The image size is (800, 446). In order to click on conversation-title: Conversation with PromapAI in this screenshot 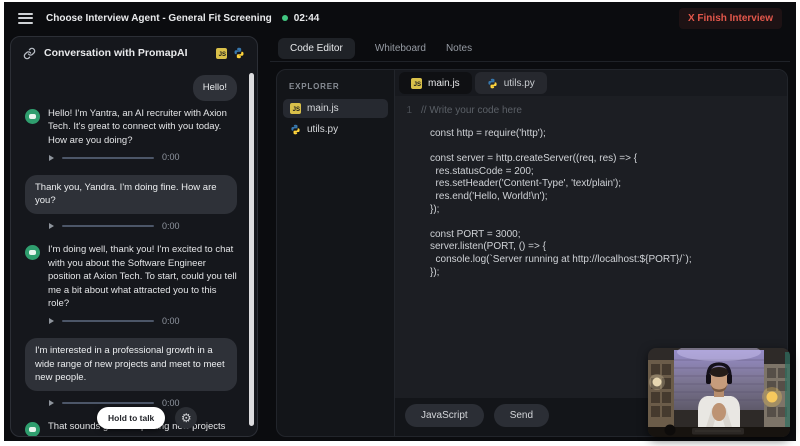, I will do `click(116, 53)`.